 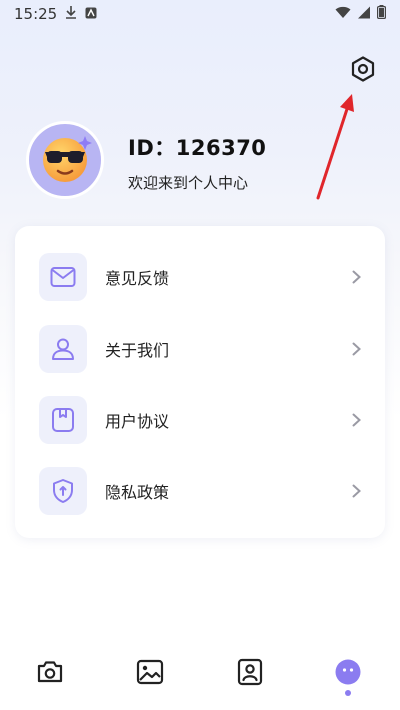 What do you see at coordinates (188, 183) in the screenshot?
I see `user-greeting: 欢迎来到个人中心` at bounding box center [188, 183].